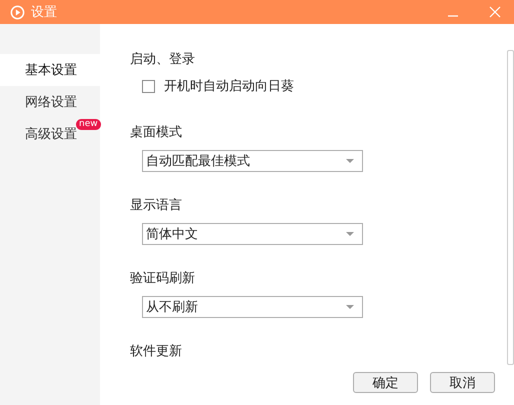 The width and height of the screenshot is (514, 405). What do you see at coordinates (462, 382) in the screenshot?
I see `cancel-button: 取消` at bounding box center [462, 382].